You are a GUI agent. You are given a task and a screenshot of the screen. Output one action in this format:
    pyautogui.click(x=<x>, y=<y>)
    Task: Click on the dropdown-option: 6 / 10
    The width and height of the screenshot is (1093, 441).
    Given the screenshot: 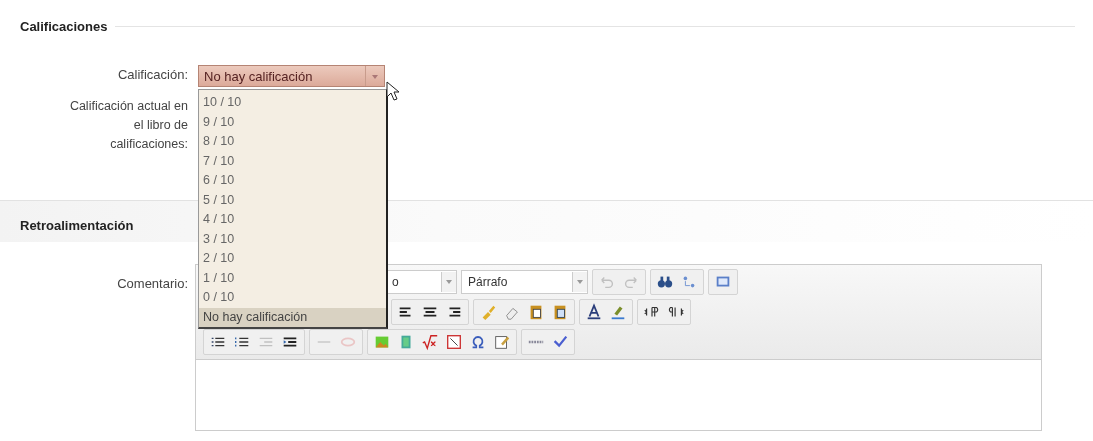 What is the action you would take?
    pyautogui.click(x=292, y=181)
    